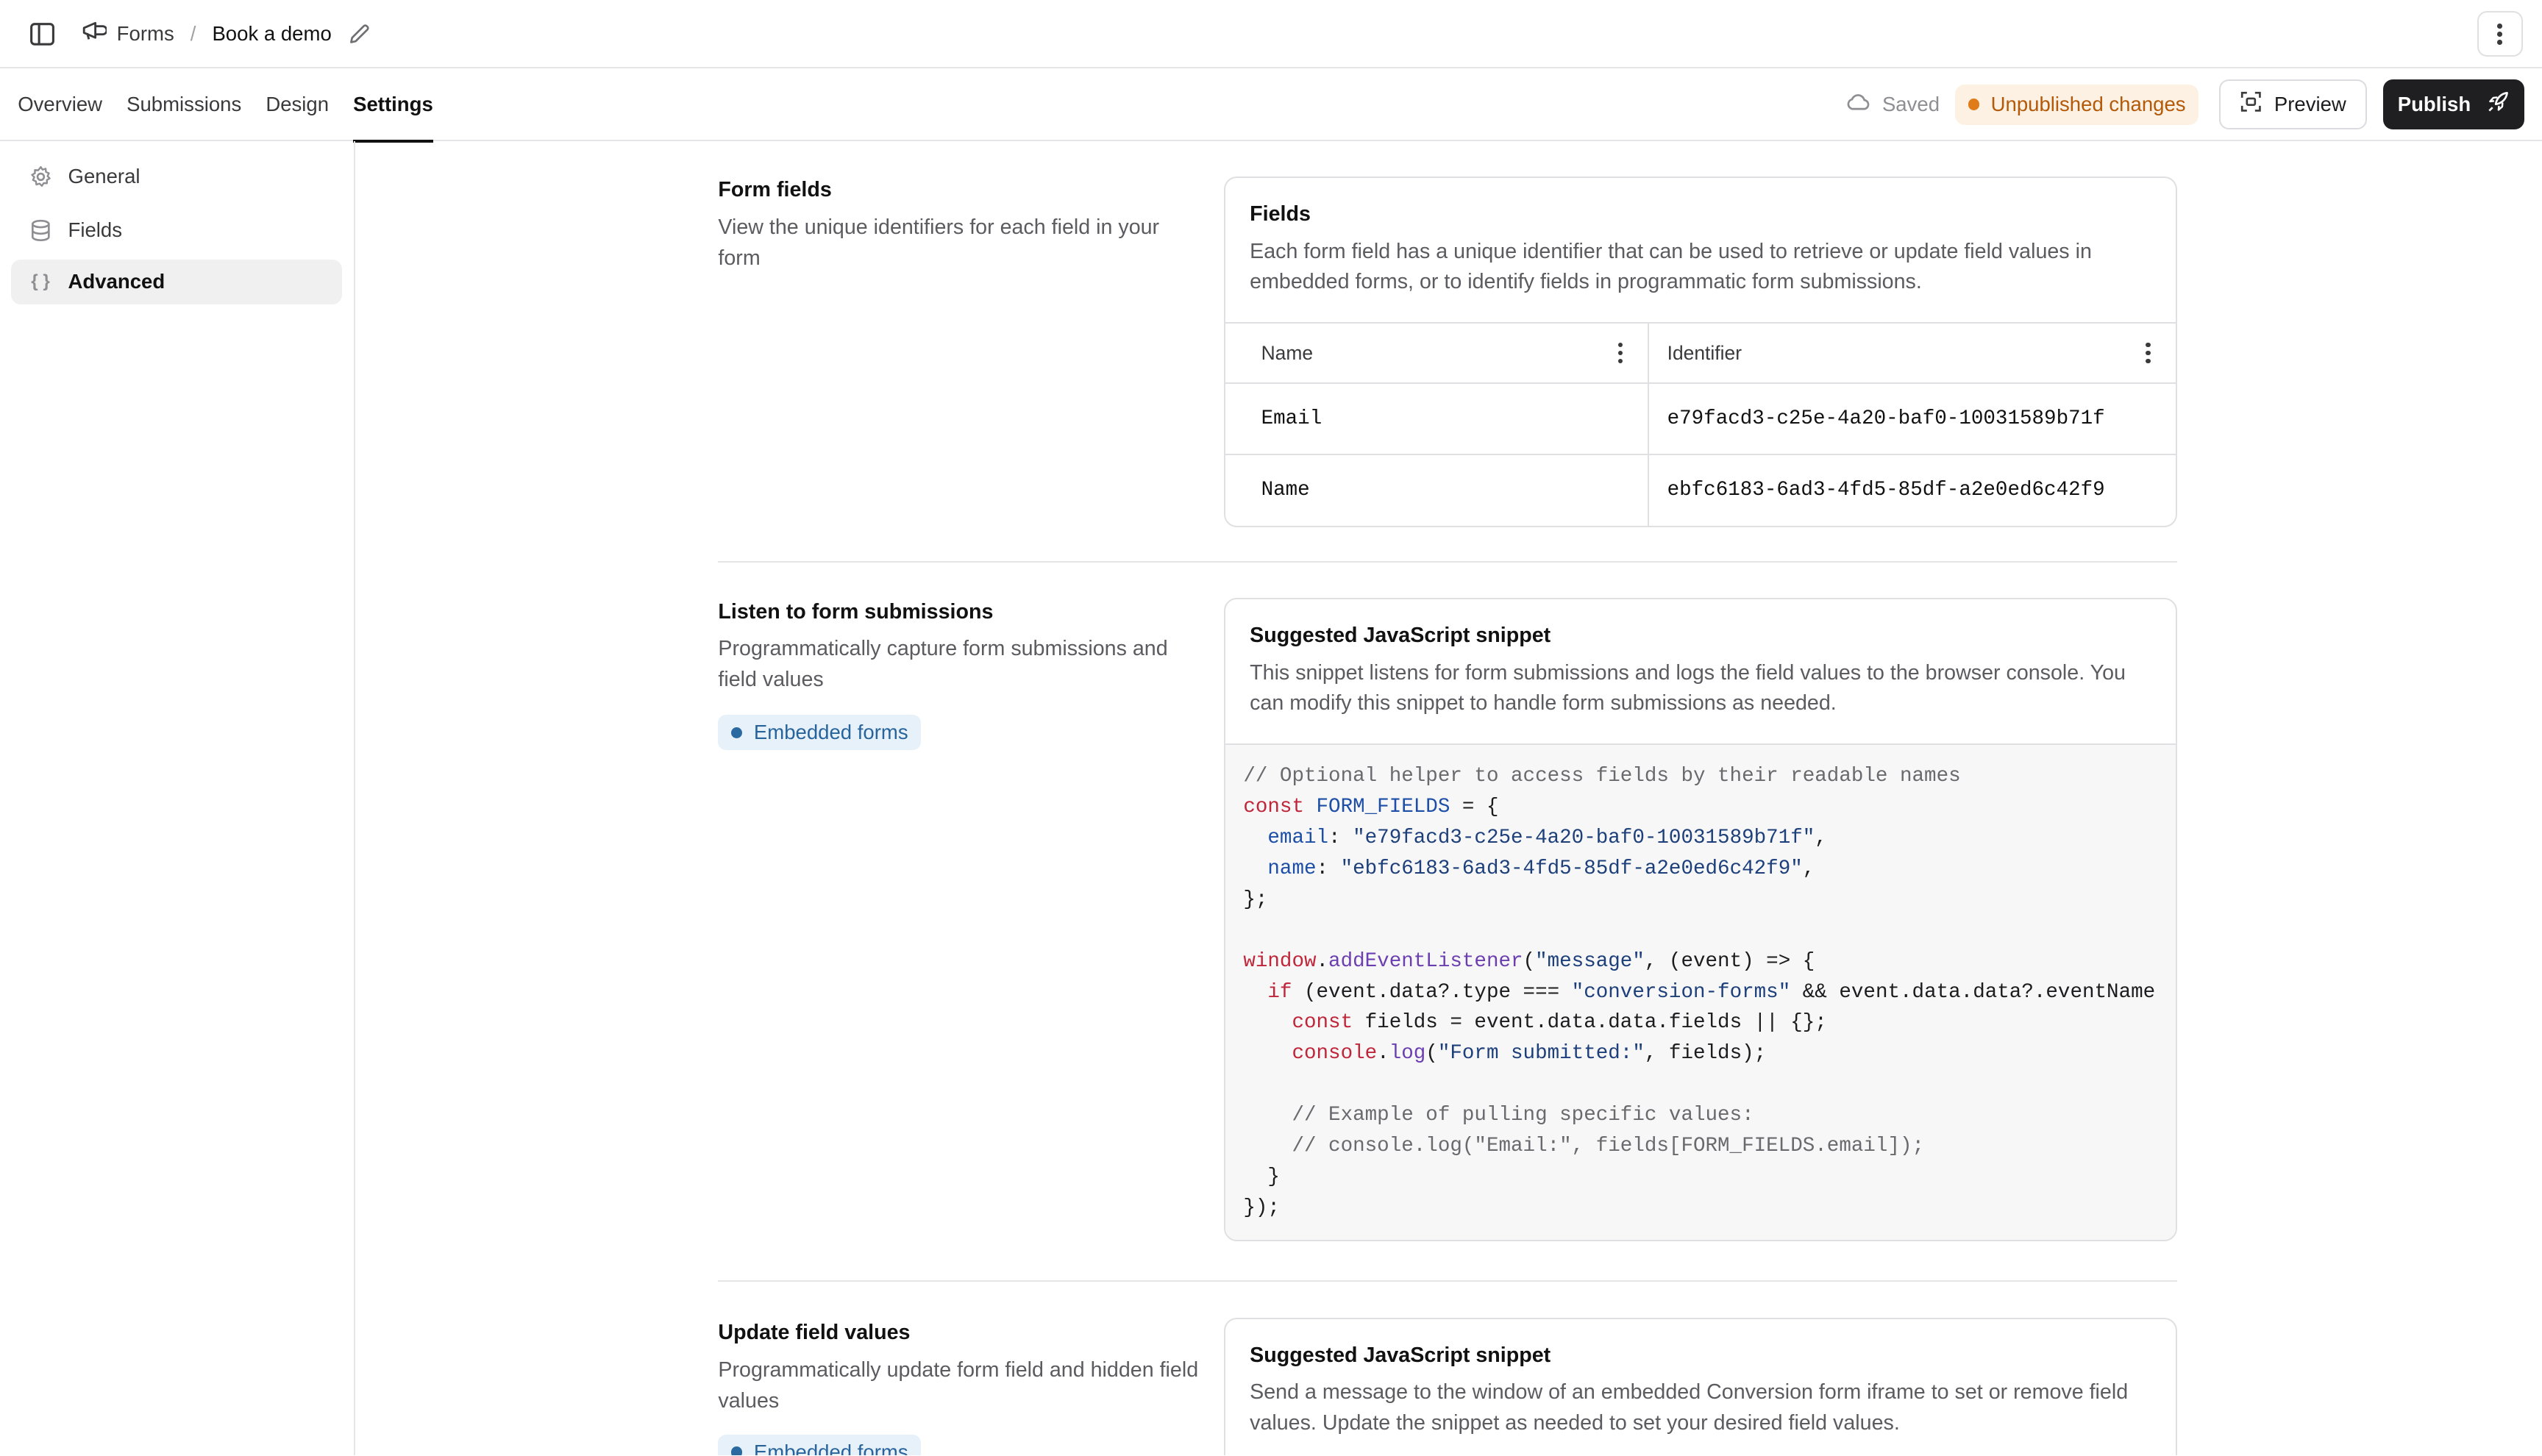  What do you see at coordinates (177, 282) in the screenshot?
I see `sidebar-item-advanced: { } Advanced` at bounding box center [177, 282].